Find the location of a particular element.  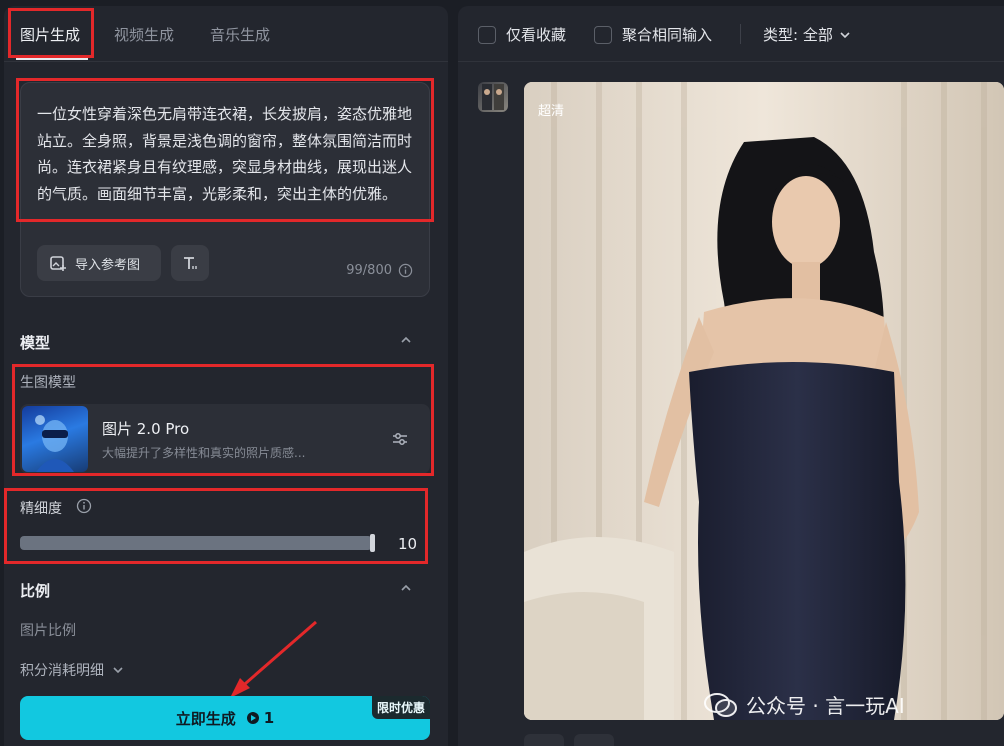

sliders-icon is located at coordinates (400, 439).